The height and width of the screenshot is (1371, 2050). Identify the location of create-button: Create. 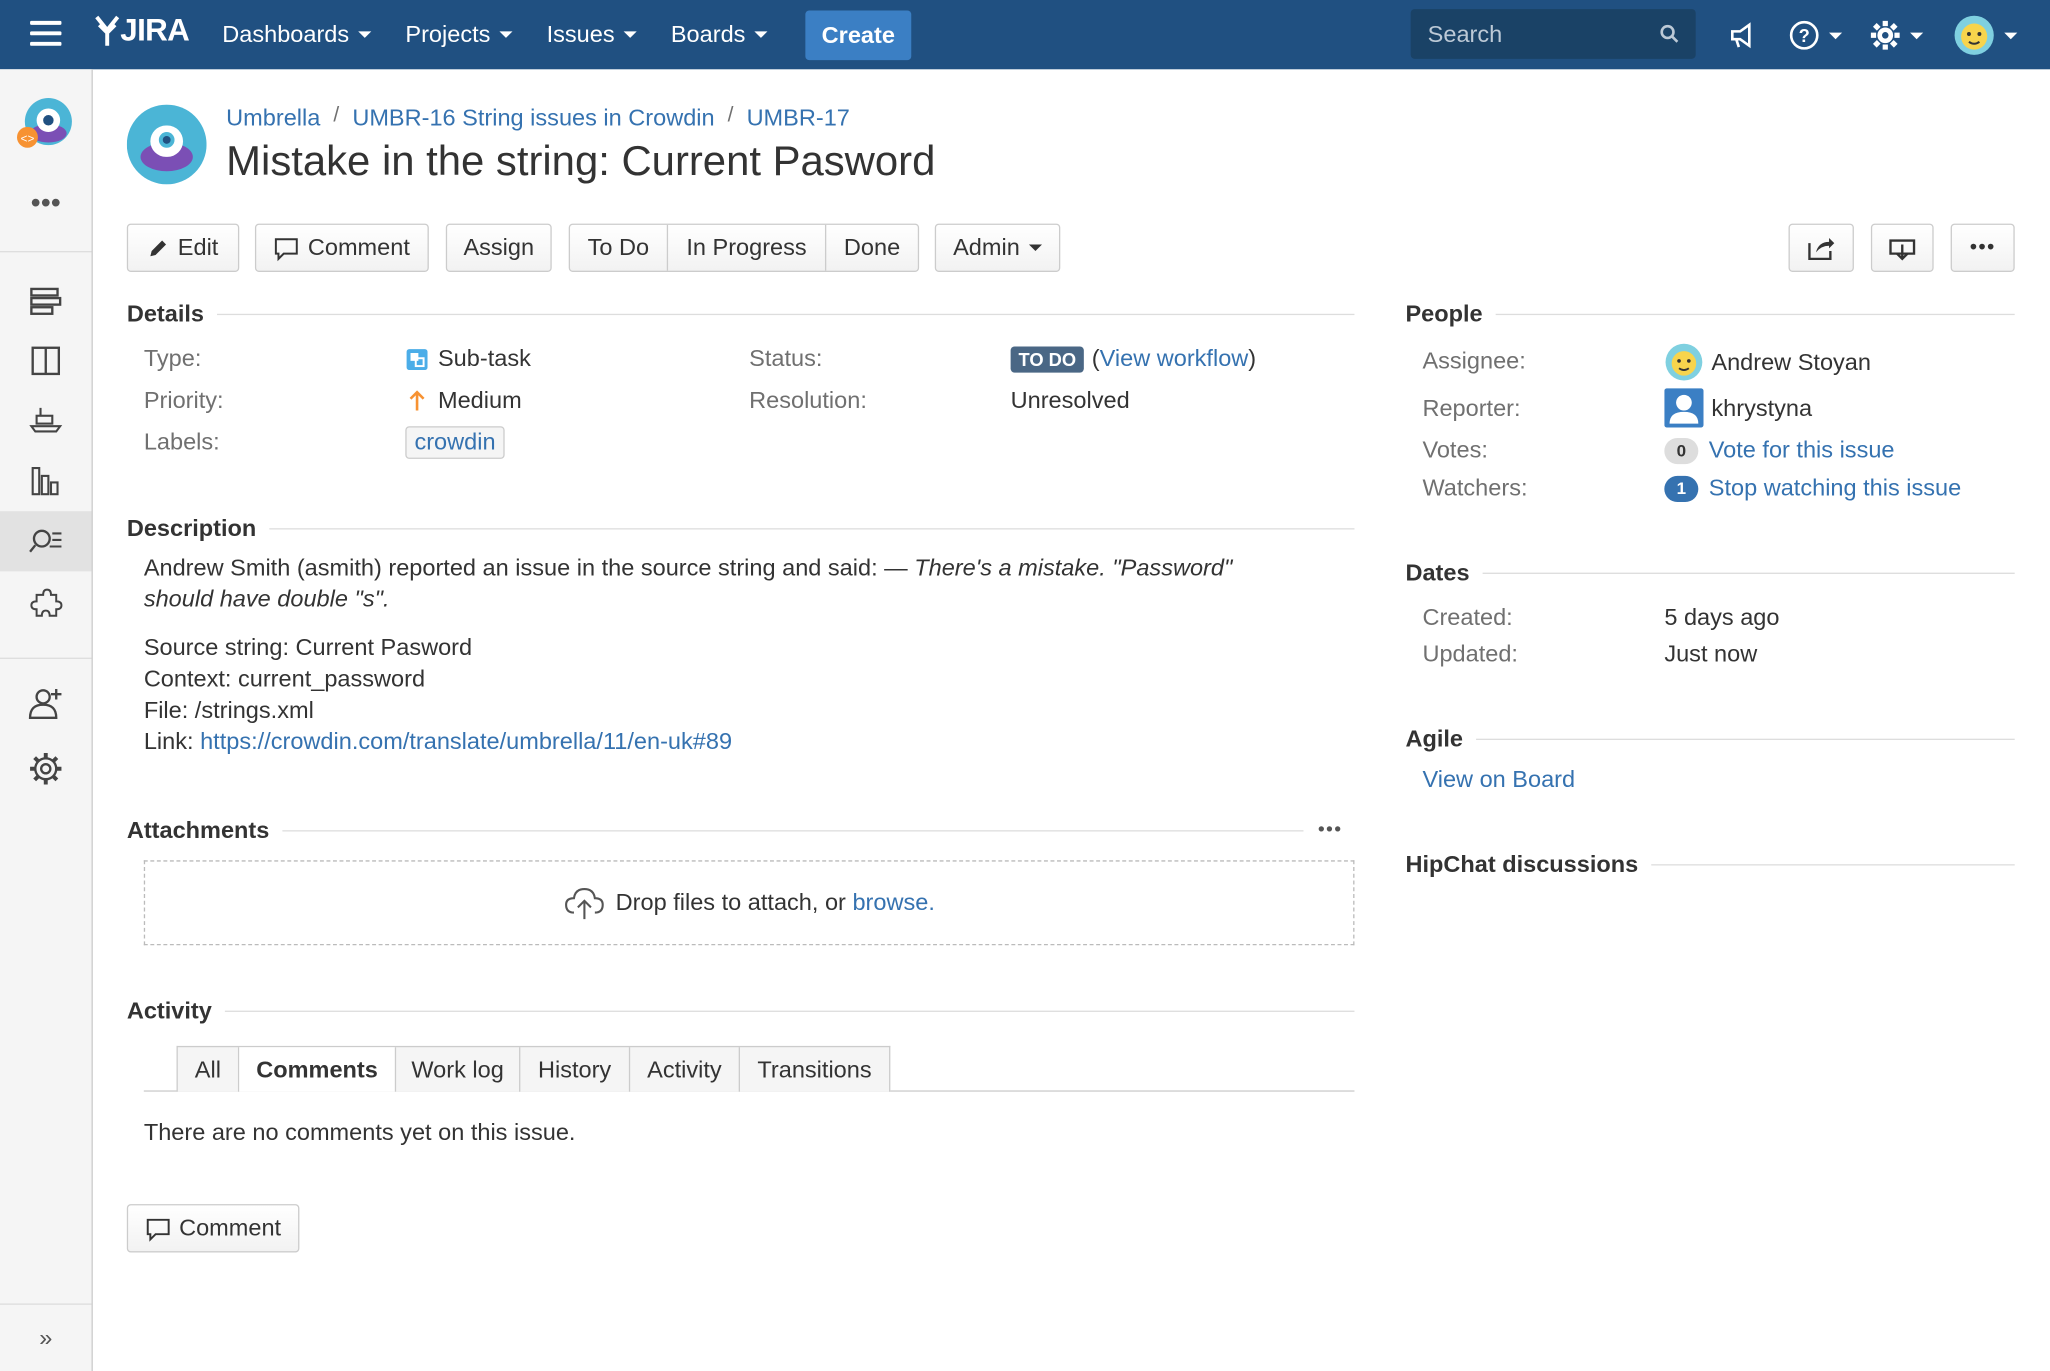
(858, 35).